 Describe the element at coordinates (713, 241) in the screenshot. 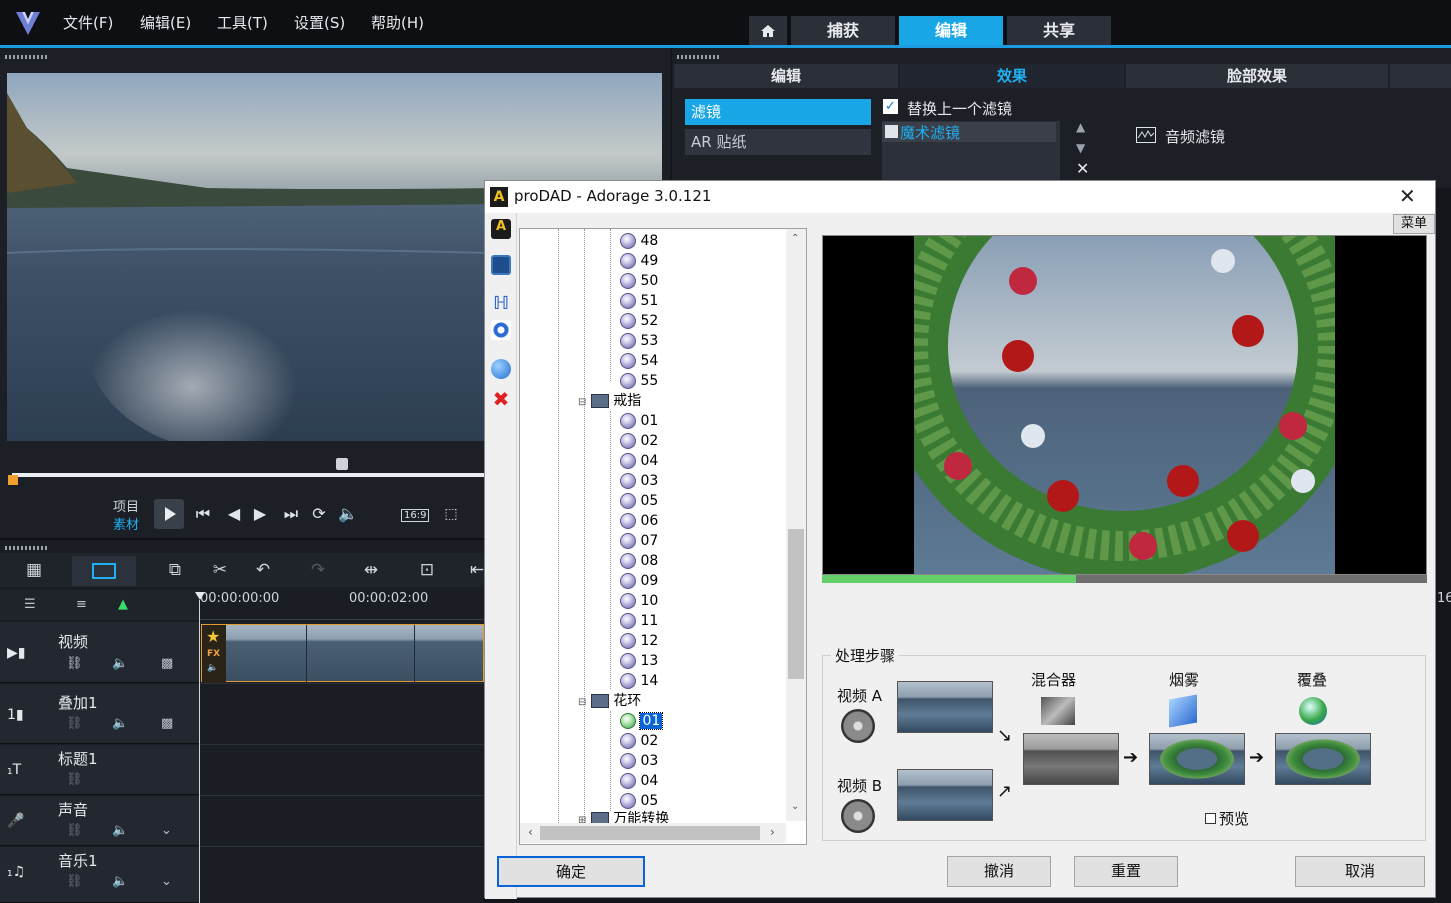

I see `tree-item: 48` at that location.